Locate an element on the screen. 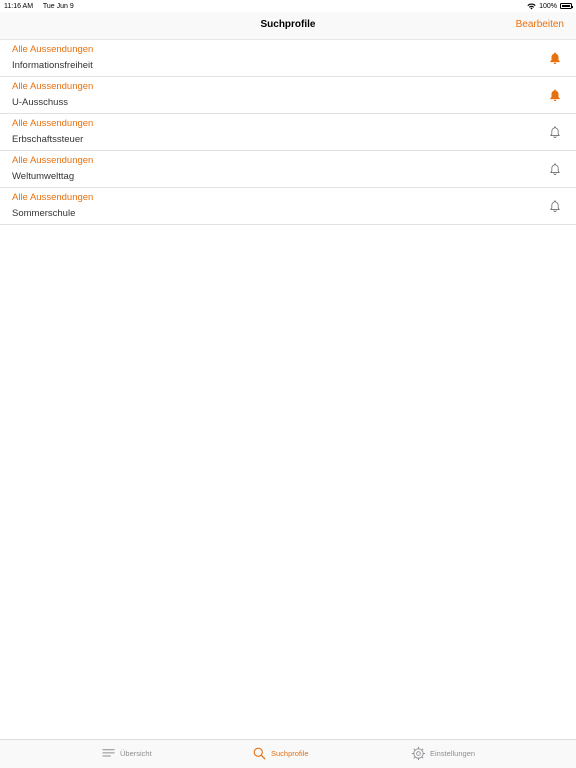  gear-icon is located at coordinates (418, 753).